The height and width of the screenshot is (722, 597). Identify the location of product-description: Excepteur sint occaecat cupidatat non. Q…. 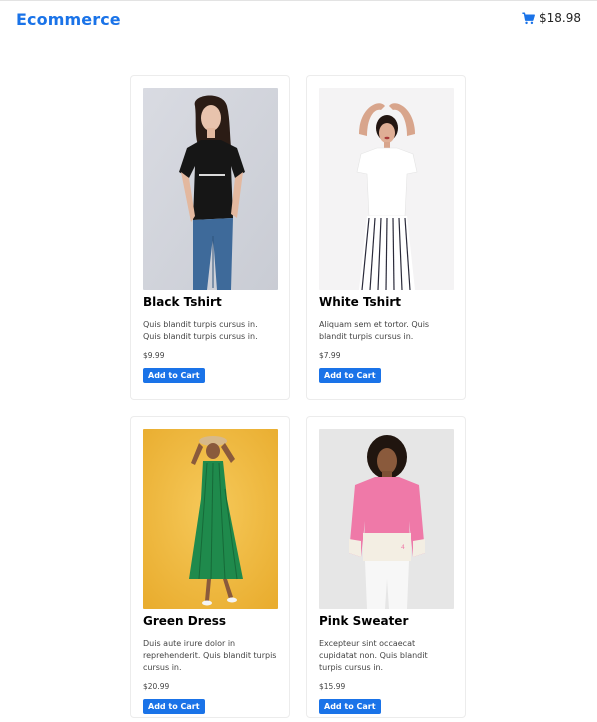
(373, 655).